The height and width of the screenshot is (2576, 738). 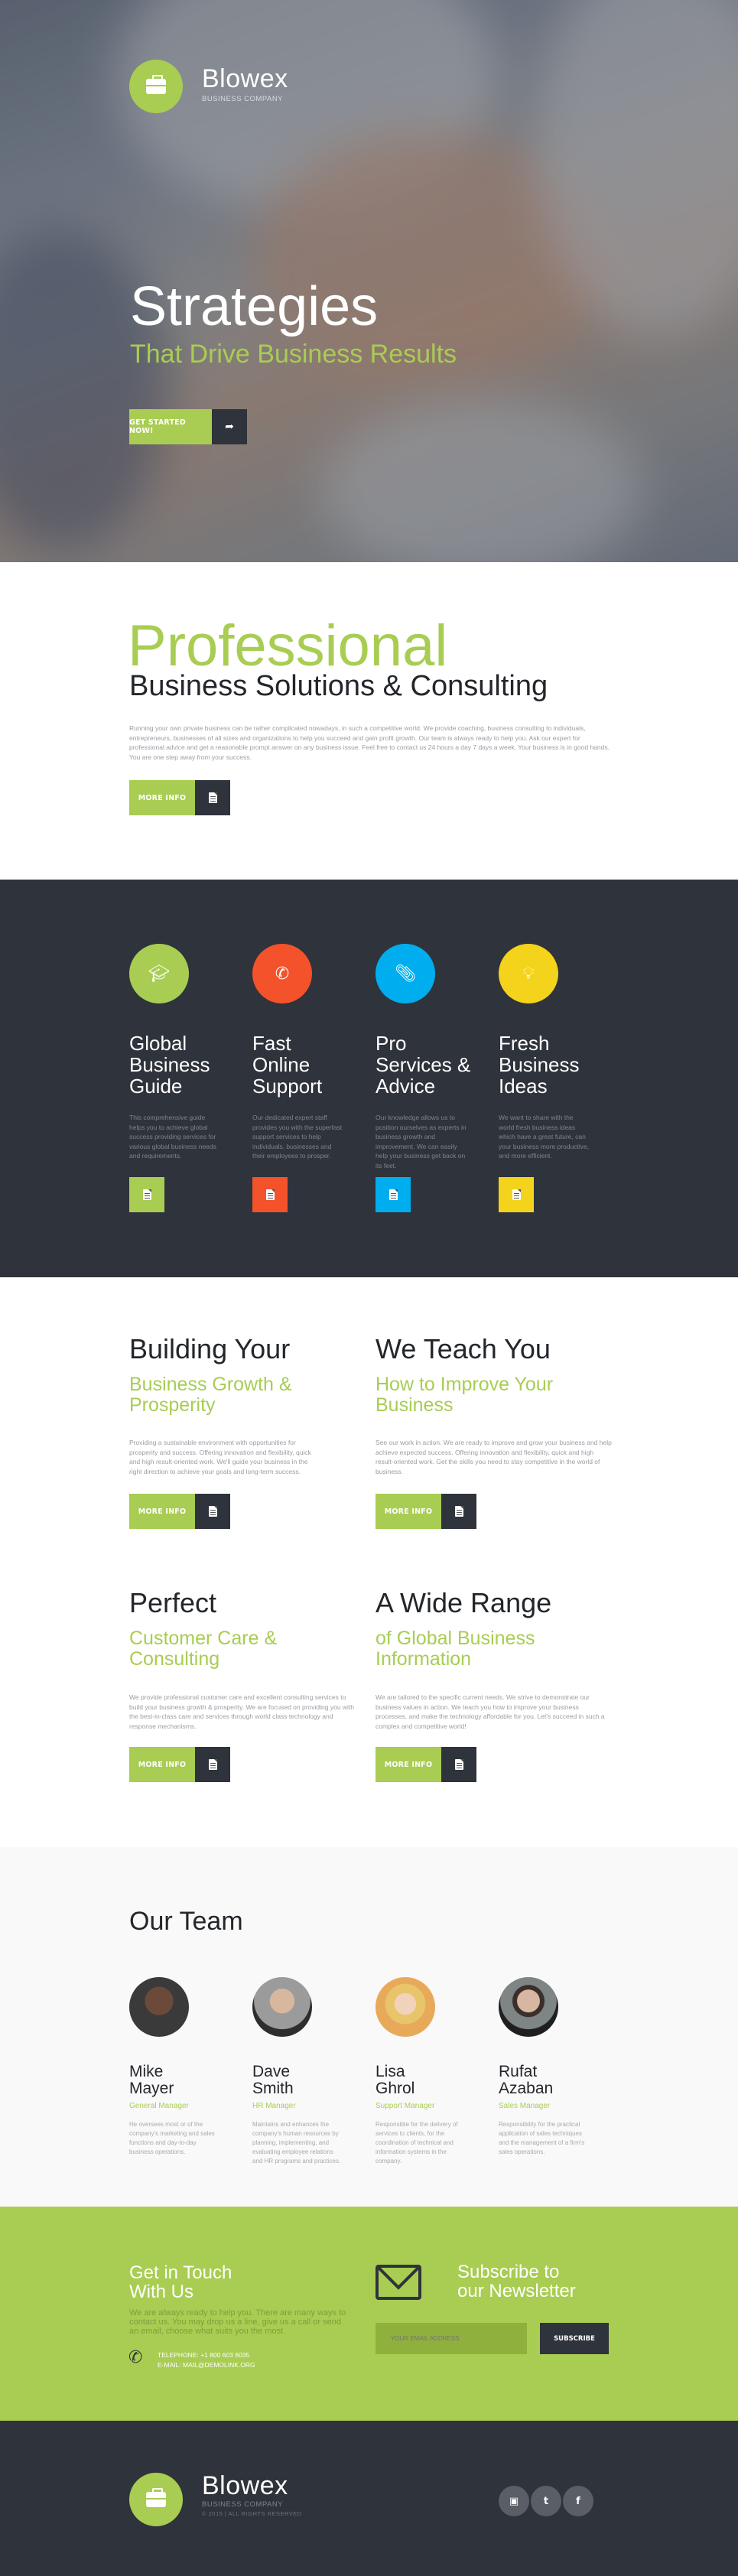 I want to click on briefcase-icon, so click(x=156, y=84).